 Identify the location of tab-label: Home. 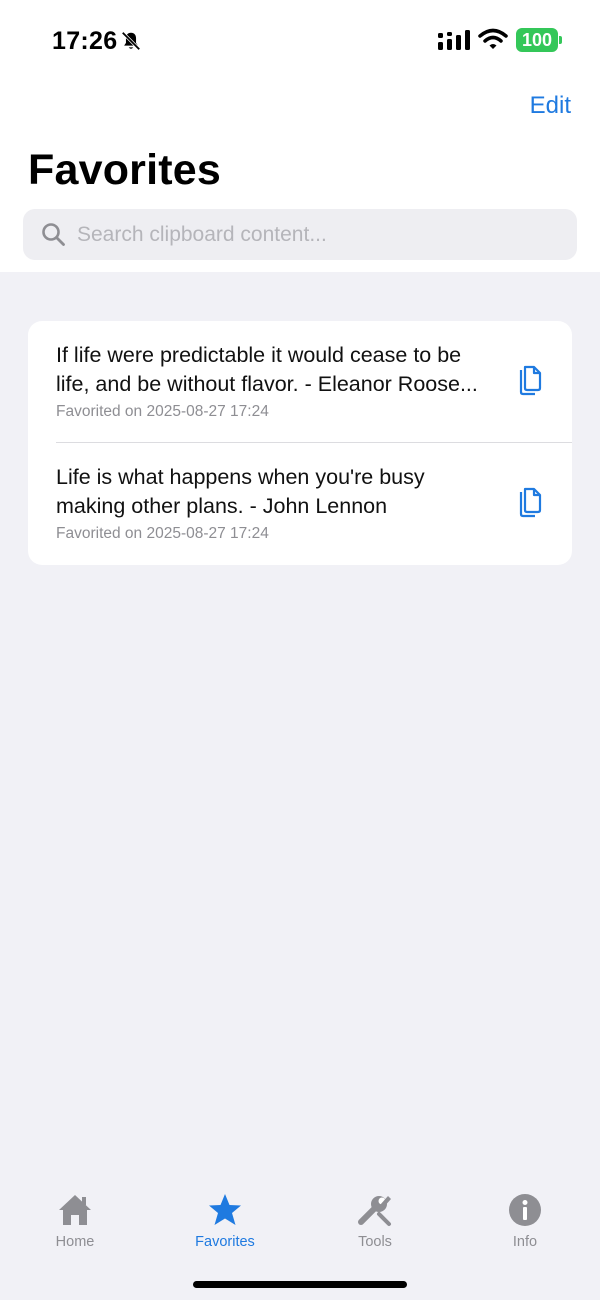
(75, 1242).